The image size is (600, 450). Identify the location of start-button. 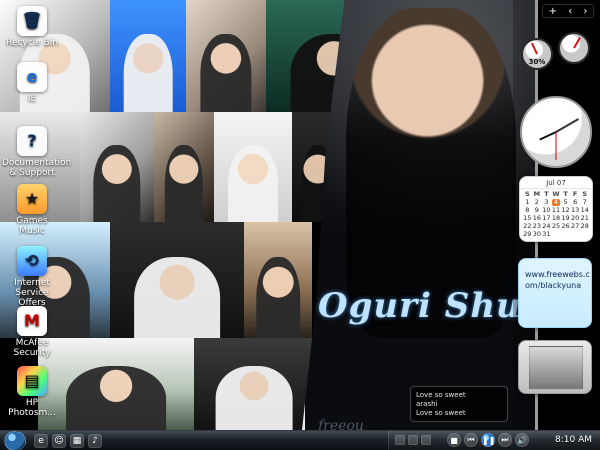
(15, 440).